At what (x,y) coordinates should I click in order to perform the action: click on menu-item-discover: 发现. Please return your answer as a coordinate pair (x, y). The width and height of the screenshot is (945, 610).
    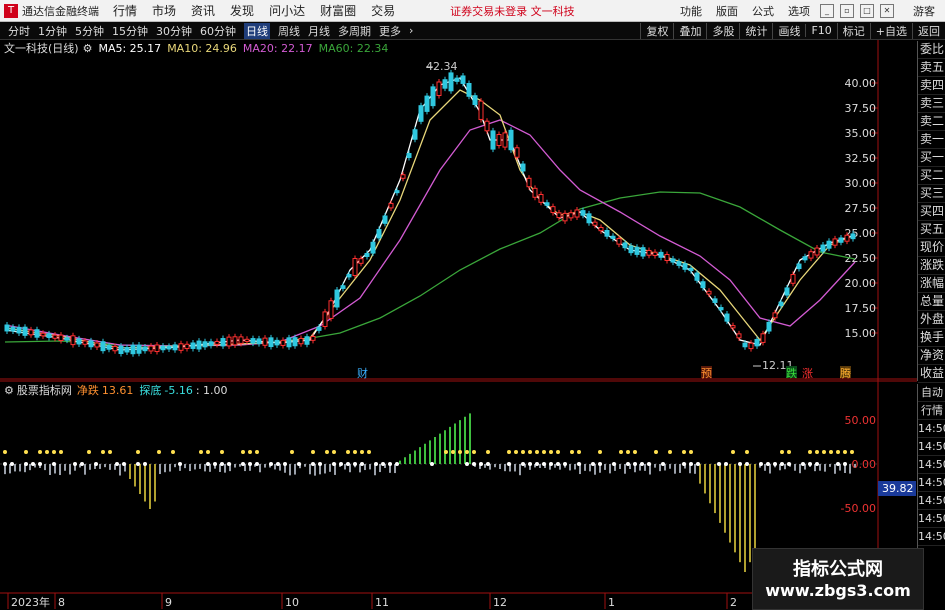
    Looking at the image, I should click on (242, 10).